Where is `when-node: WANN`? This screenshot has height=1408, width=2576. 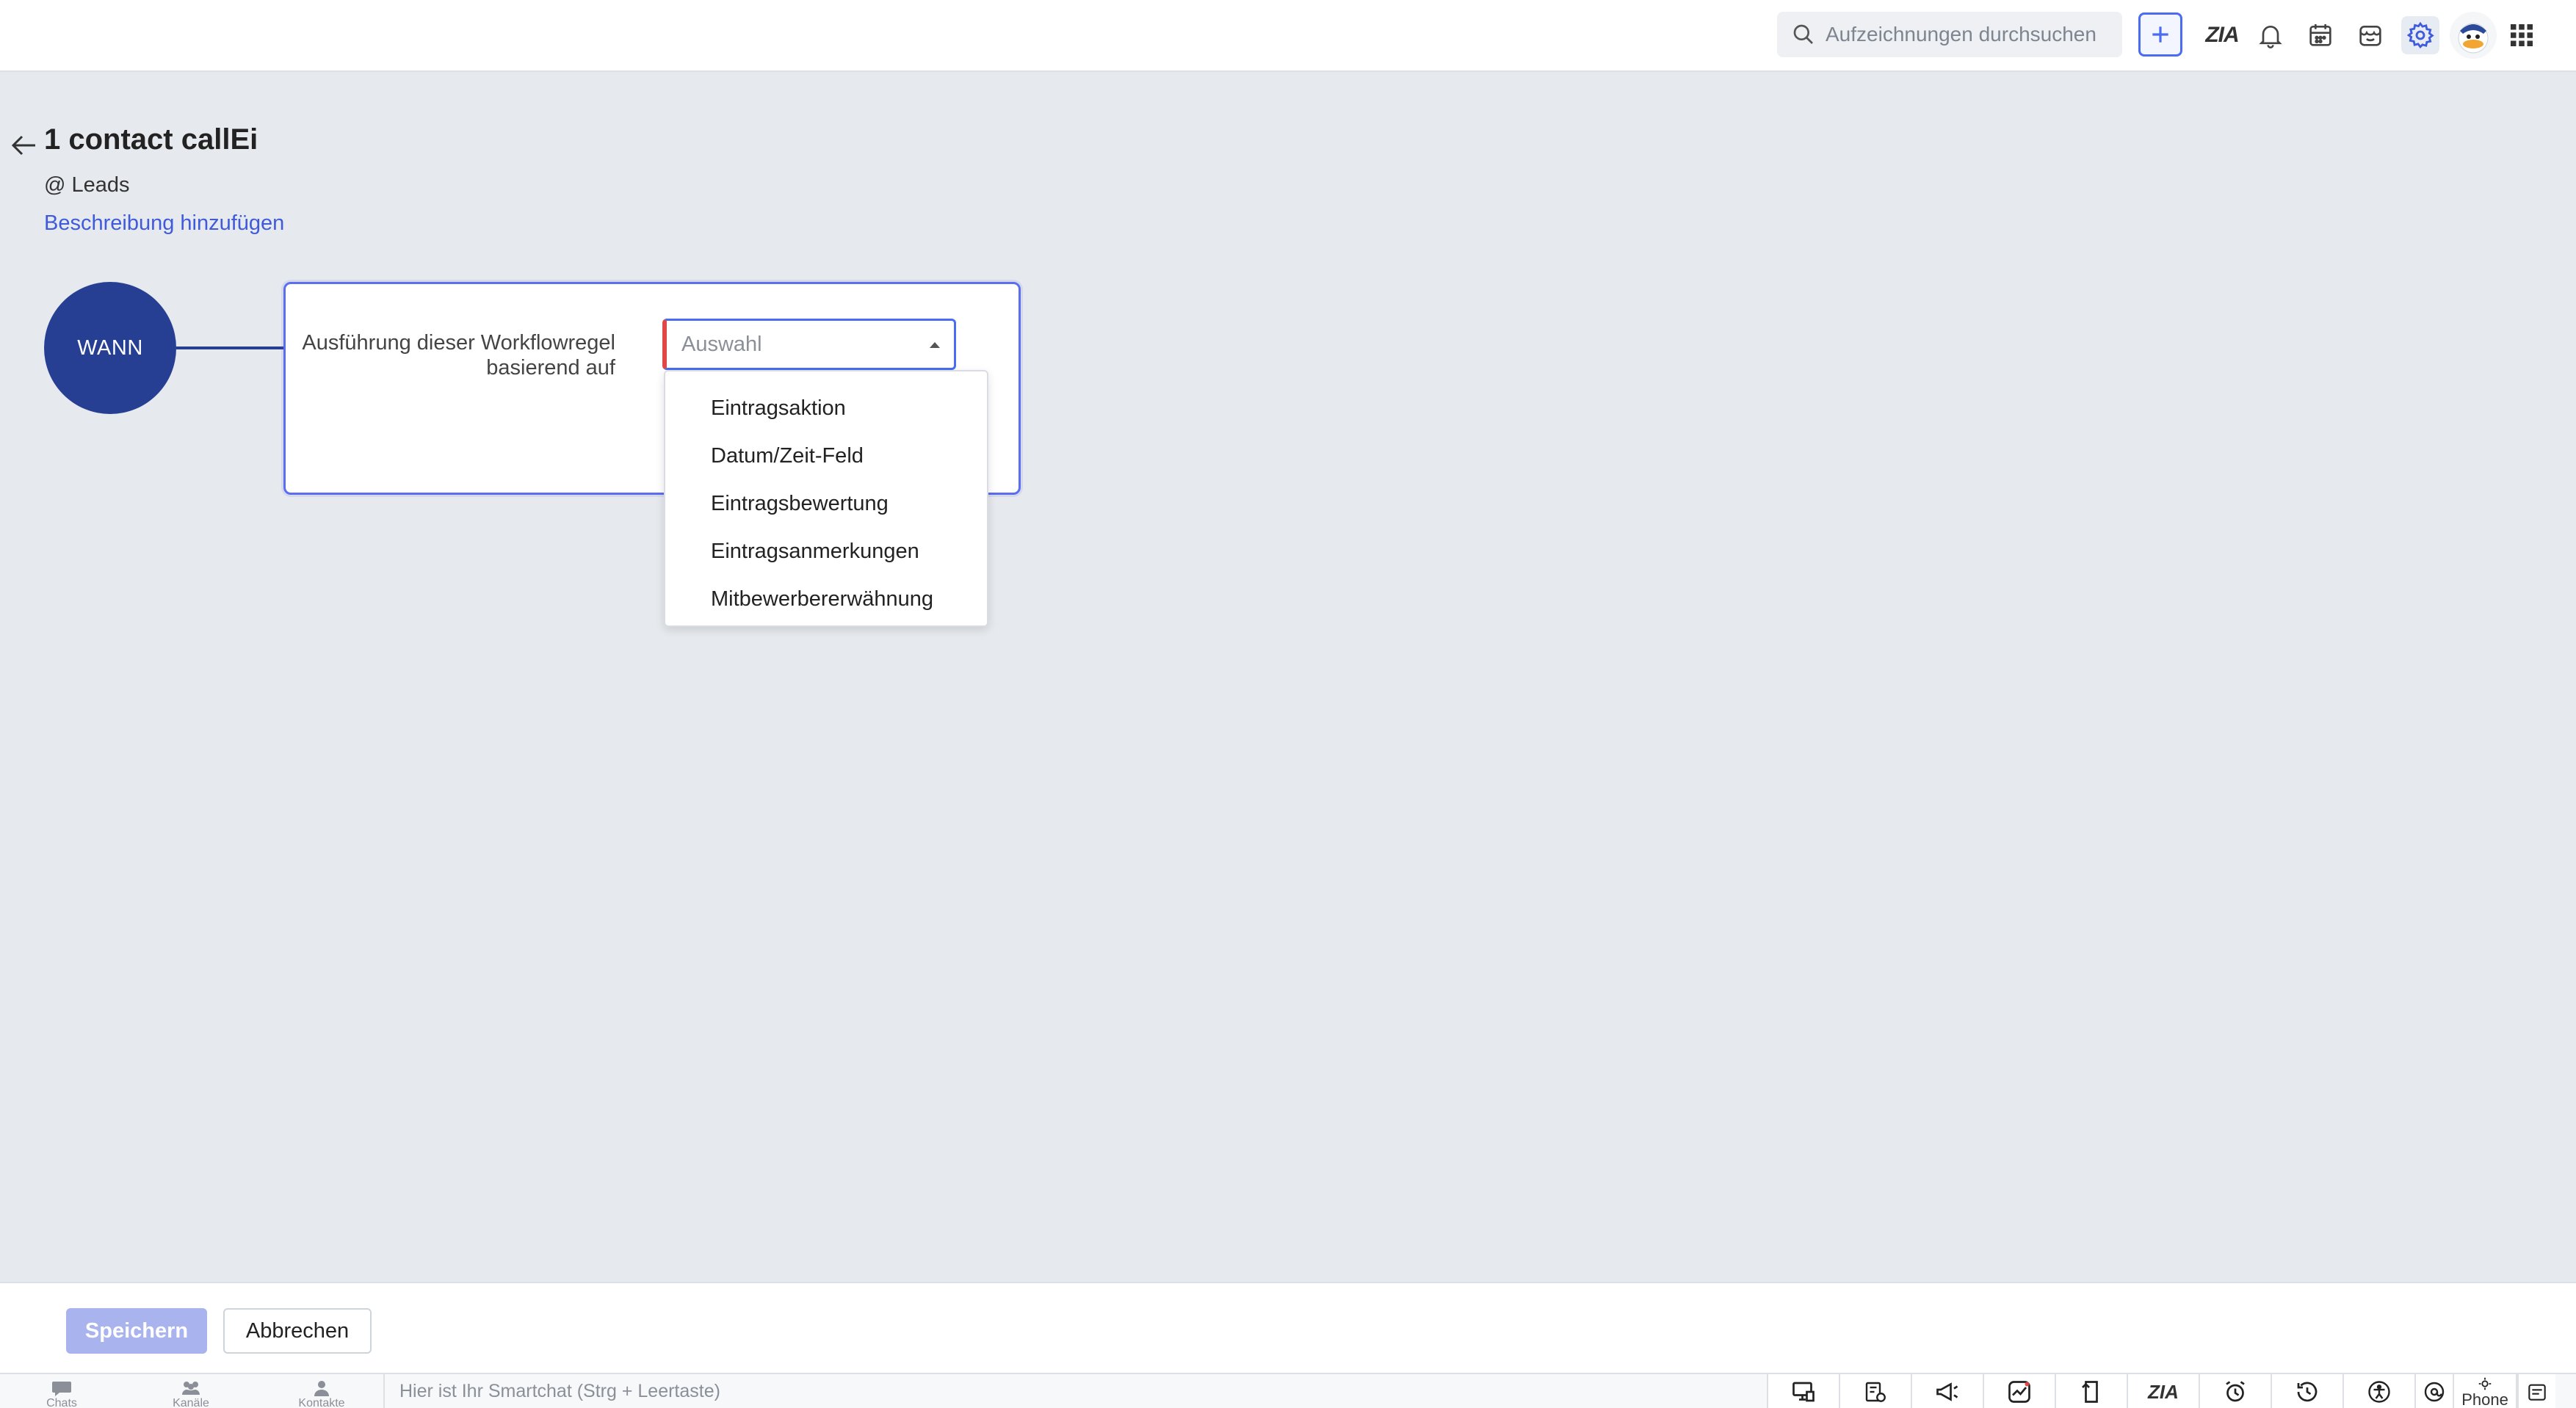
when-node: WANN is located at coordinates (110, 348).